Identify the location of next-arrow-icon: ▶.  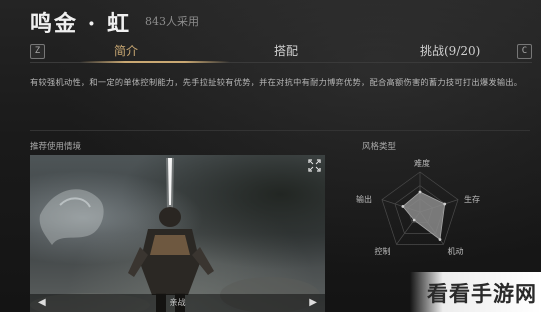
(313, 302).